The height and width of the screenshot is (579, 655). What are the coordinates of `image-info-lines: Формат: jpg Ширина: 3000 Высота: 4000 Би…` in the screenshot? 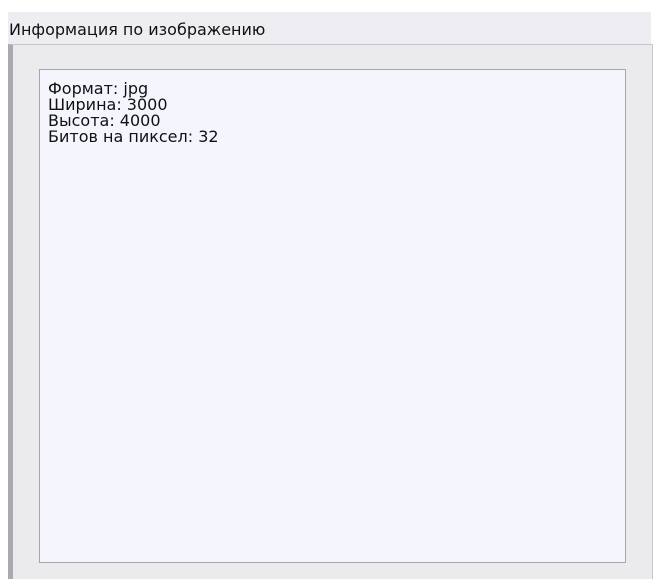 It's located at (133, 113).